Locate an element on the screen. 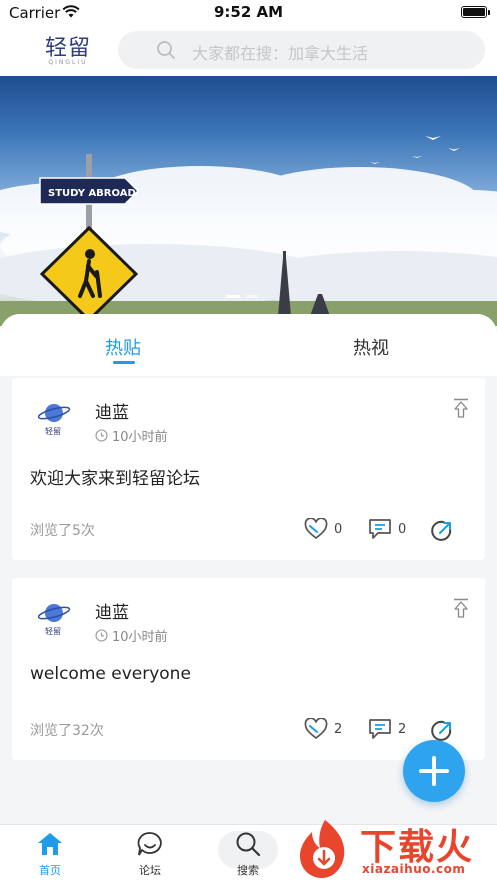  like-button: 2 is located at coordinates (323, 729).